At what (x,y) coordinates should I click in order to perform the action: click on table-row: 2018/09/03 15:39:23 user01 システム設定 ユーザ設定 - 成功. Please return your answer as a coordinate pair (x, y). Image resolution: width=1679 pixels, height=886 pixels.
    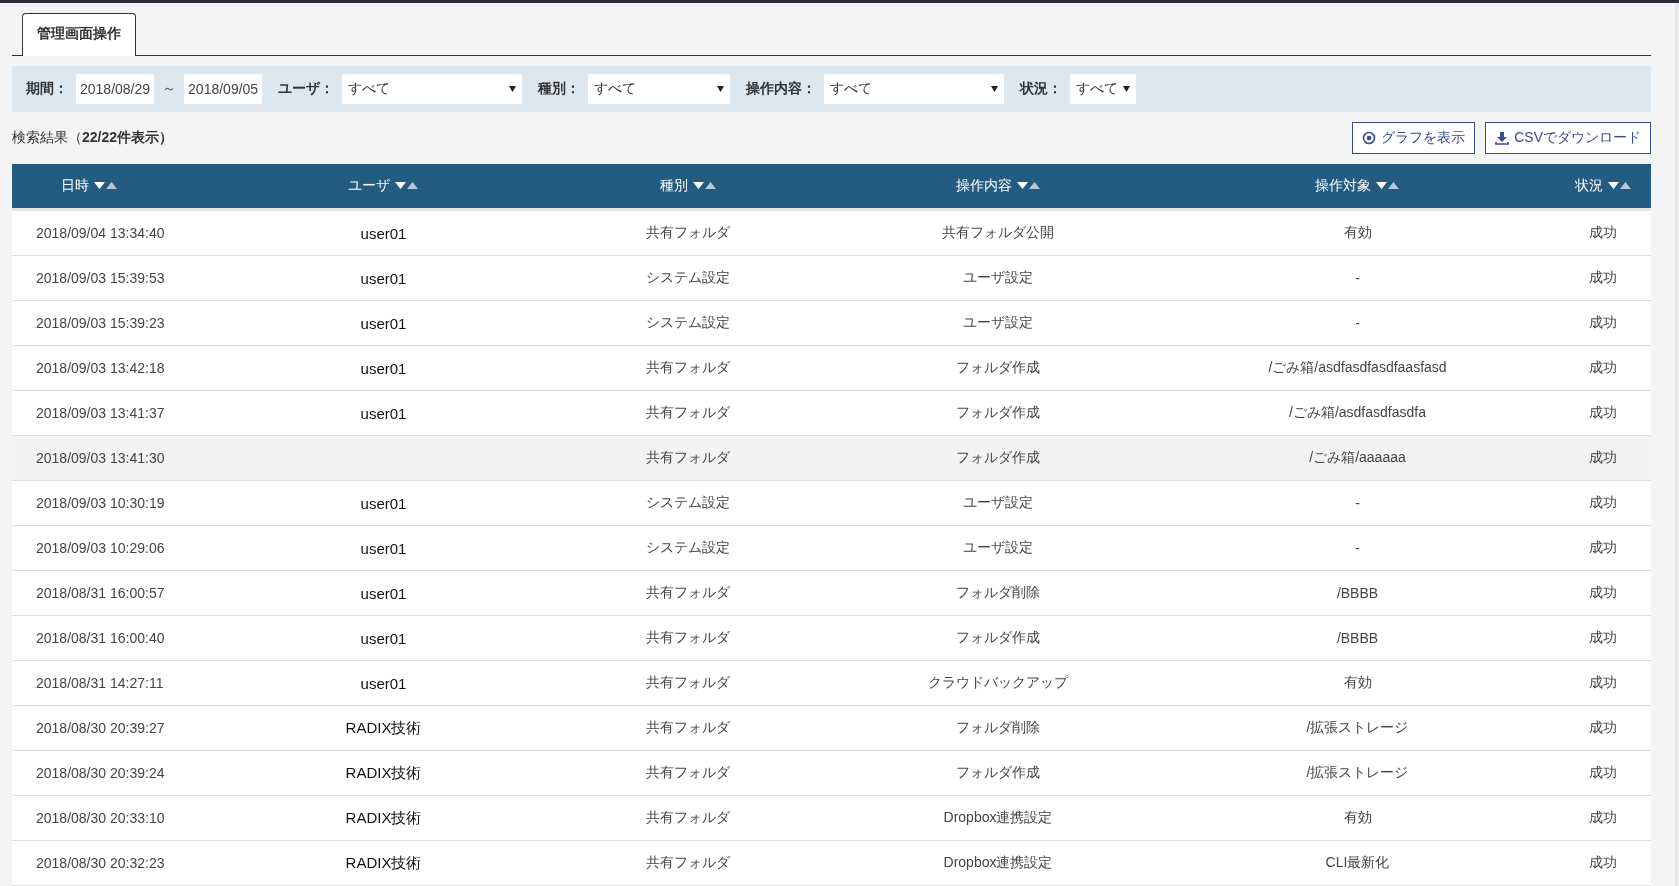
    Looking at the image, I should click on (831, 323).